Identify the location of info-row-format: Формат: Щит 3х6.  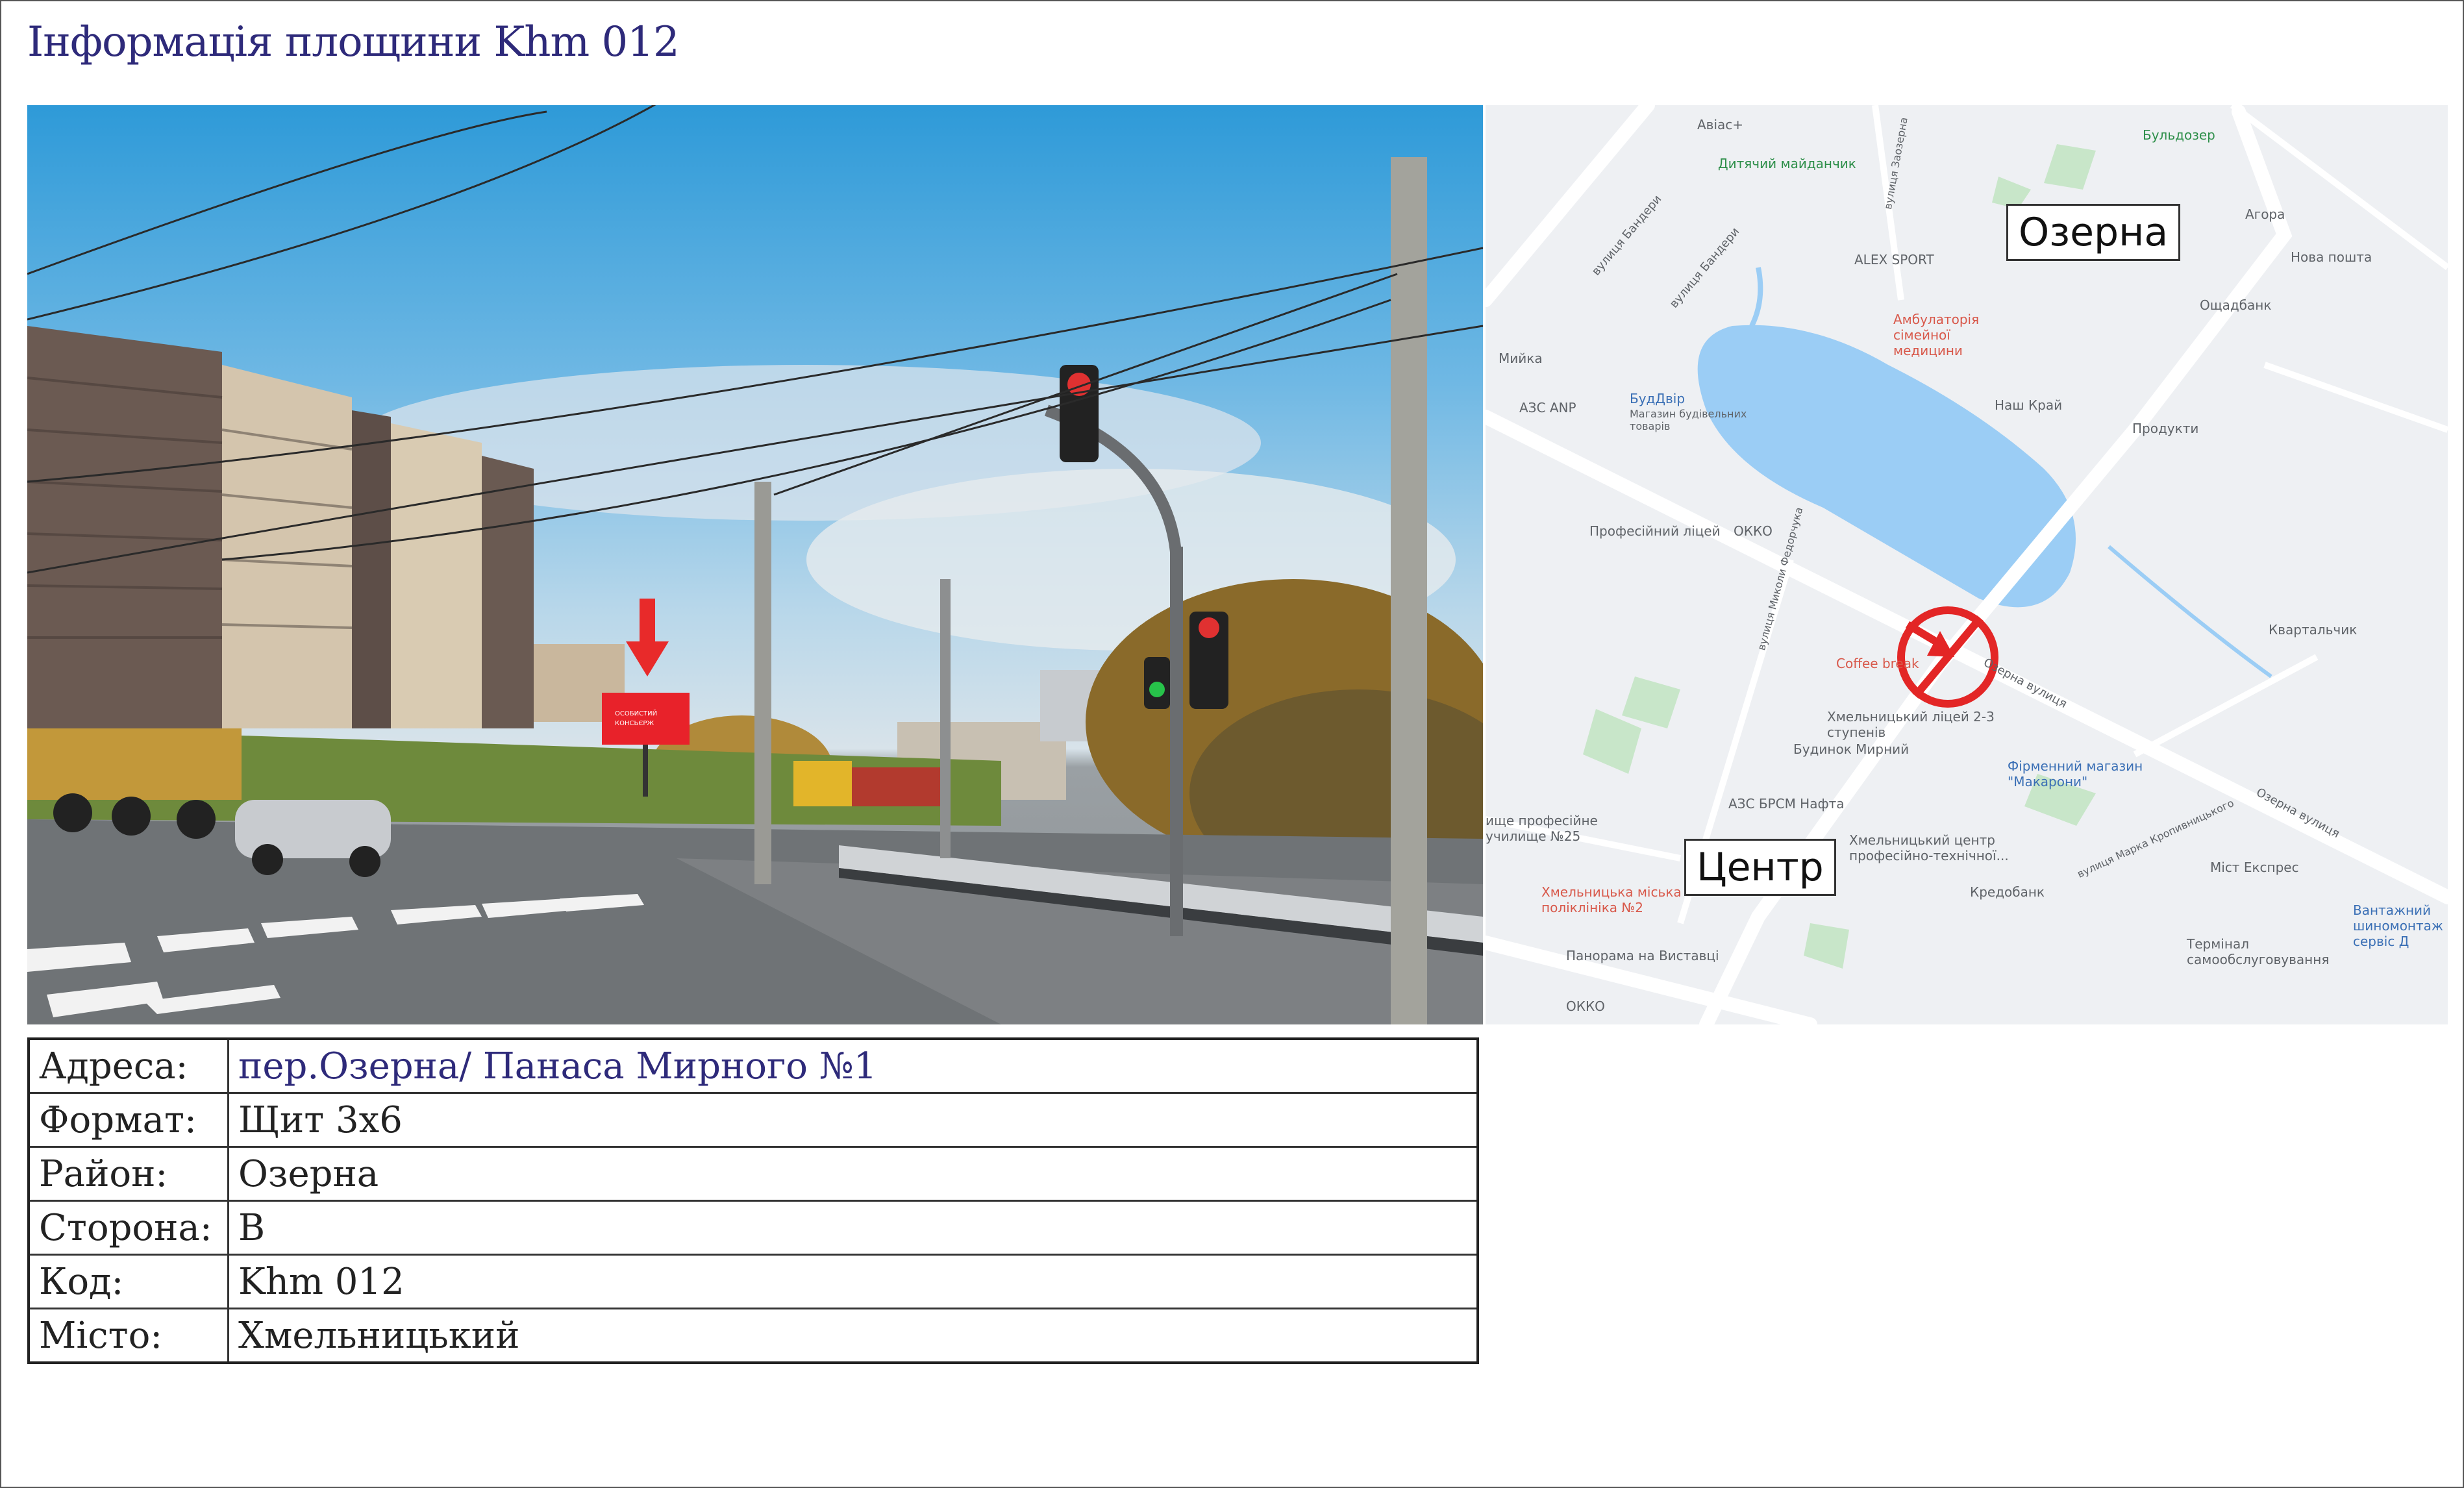
(753, 1120).